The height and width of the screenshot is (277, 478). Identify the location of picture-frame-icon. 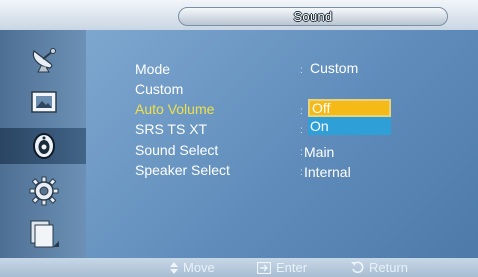
(44, 102).